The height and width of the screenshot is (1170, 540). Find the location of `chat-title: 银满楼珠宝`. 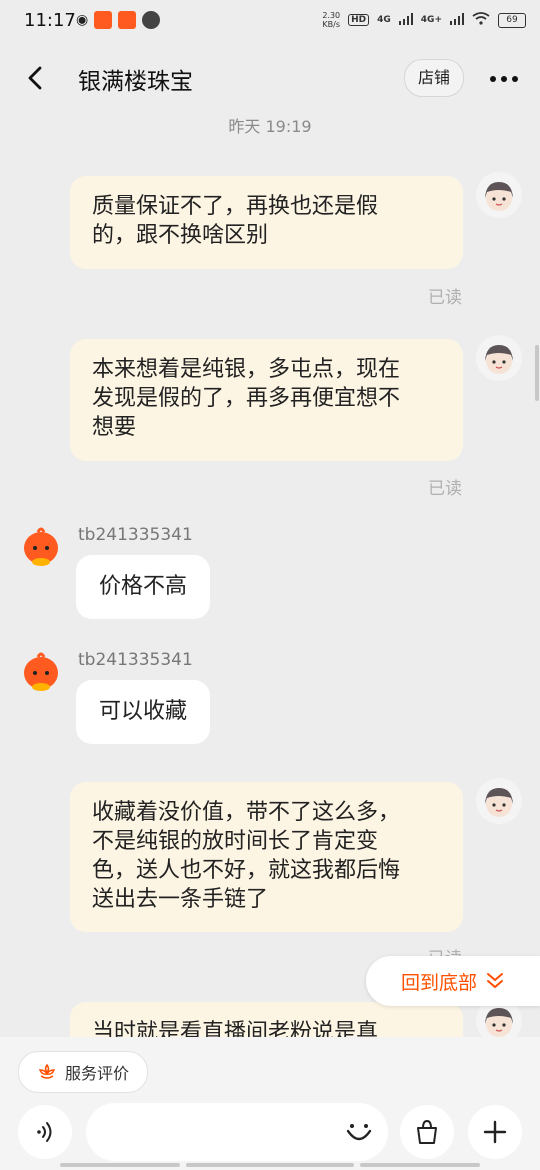

chat-title: 银满楼珠宝 is located at coordinates (135, 82).